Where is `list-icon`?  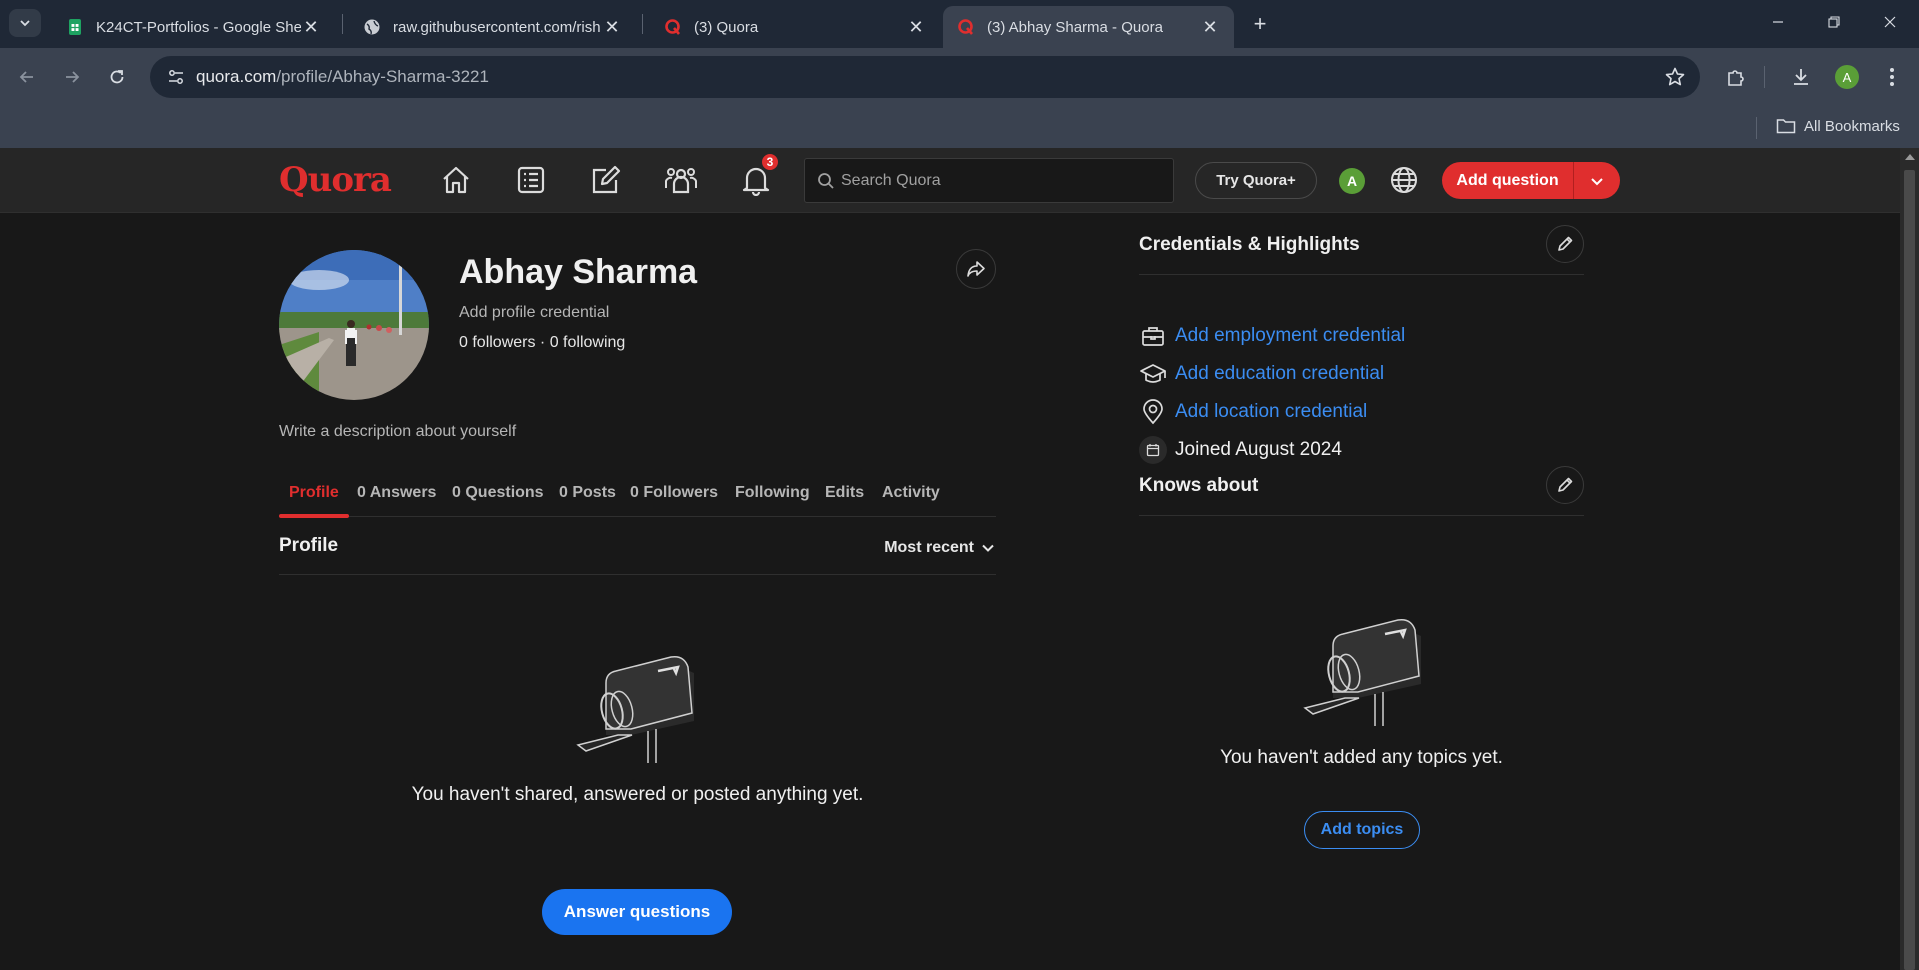 list-icon is located at coordinates (531, 180).